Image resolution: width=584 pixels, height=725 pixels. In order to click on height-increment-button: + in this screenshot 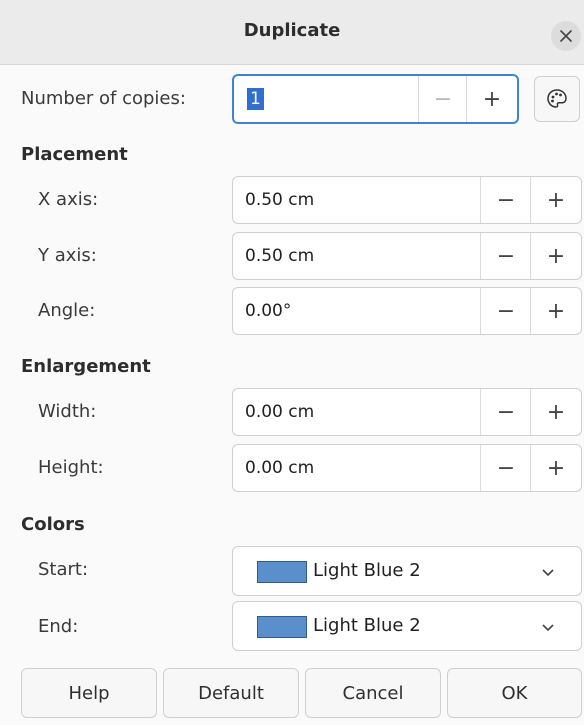, I will do `click(555, 468)`.